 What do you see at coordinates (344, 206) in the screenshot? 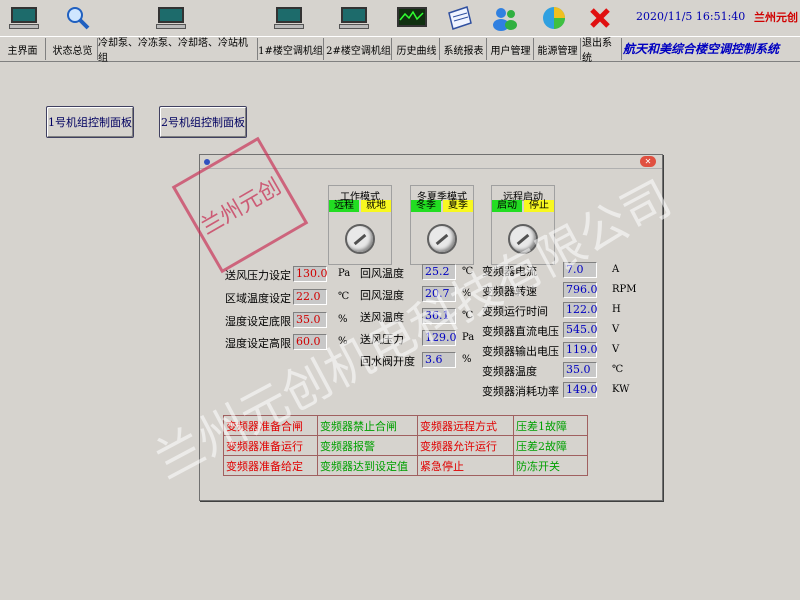
I see `remote-option: 远程` at bounding box center [344, 206].